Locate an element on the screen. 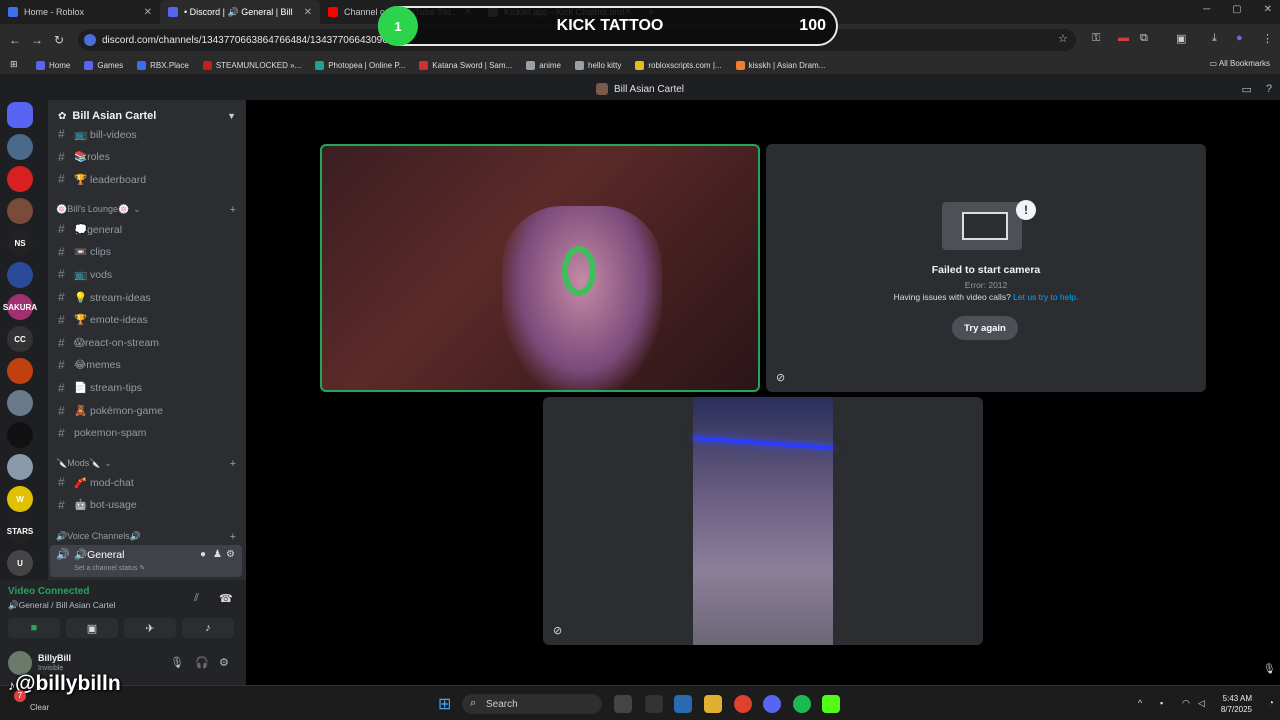 This screenshot has width=1280, height=720. notification-bell-icon: ◔ is located at coordinates (1271, 703).